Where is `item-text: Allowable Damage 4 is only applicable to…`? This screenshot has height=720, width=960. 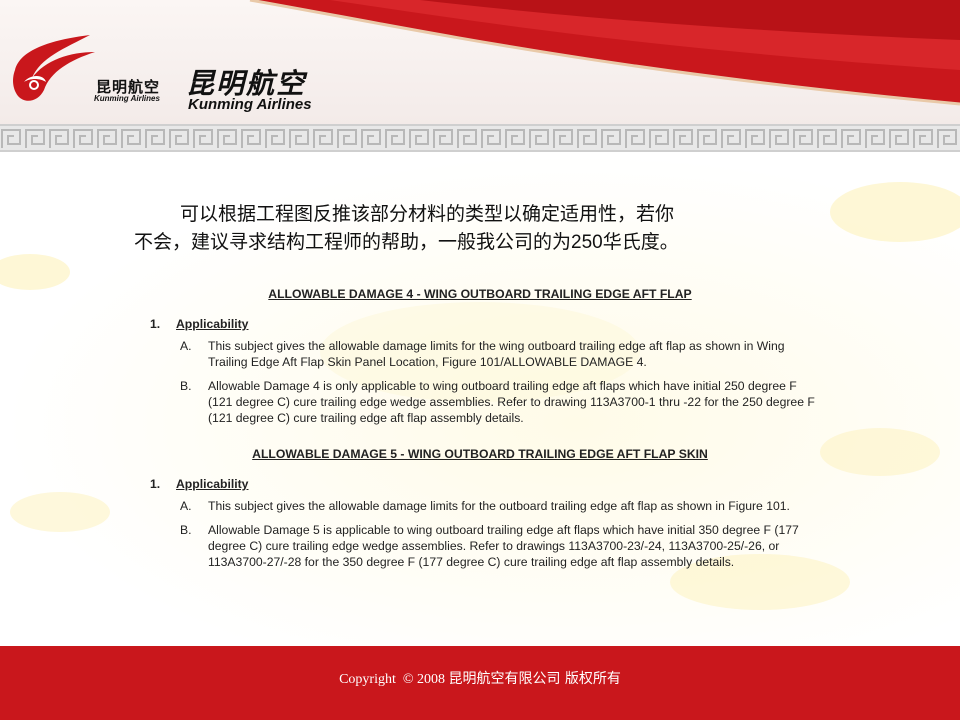 item-text: Allowable Damage 4 is only applicable to… is located at coordinates (511, 402).